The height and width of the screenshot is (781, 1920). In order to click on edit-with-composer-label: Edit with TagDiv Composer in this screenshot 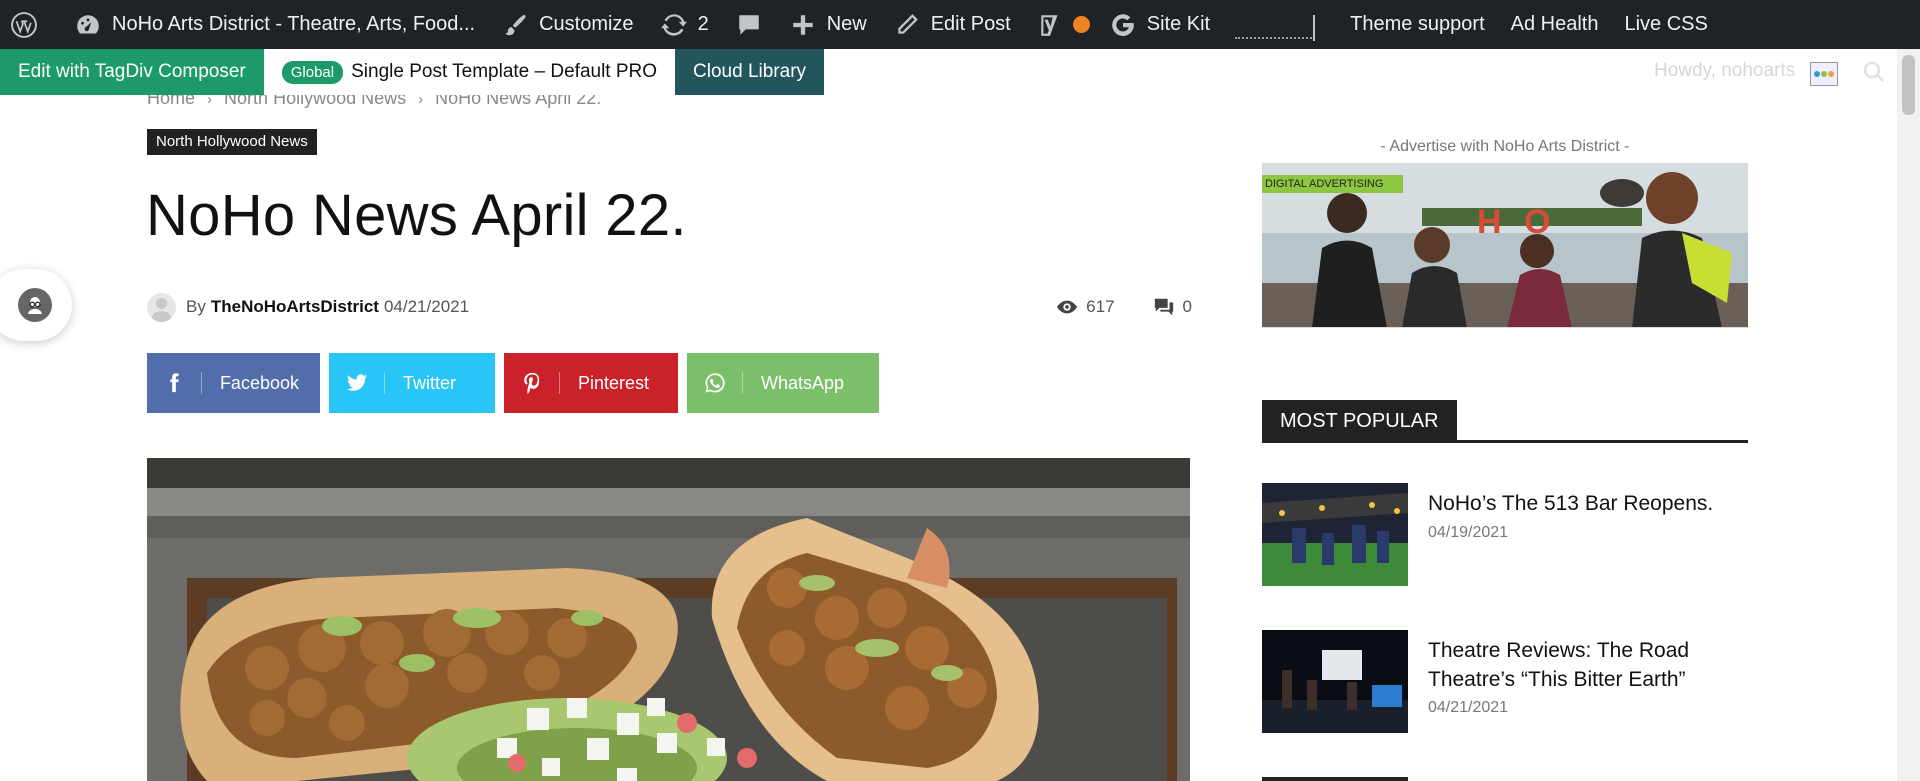, I will do `click(132, 71)`.